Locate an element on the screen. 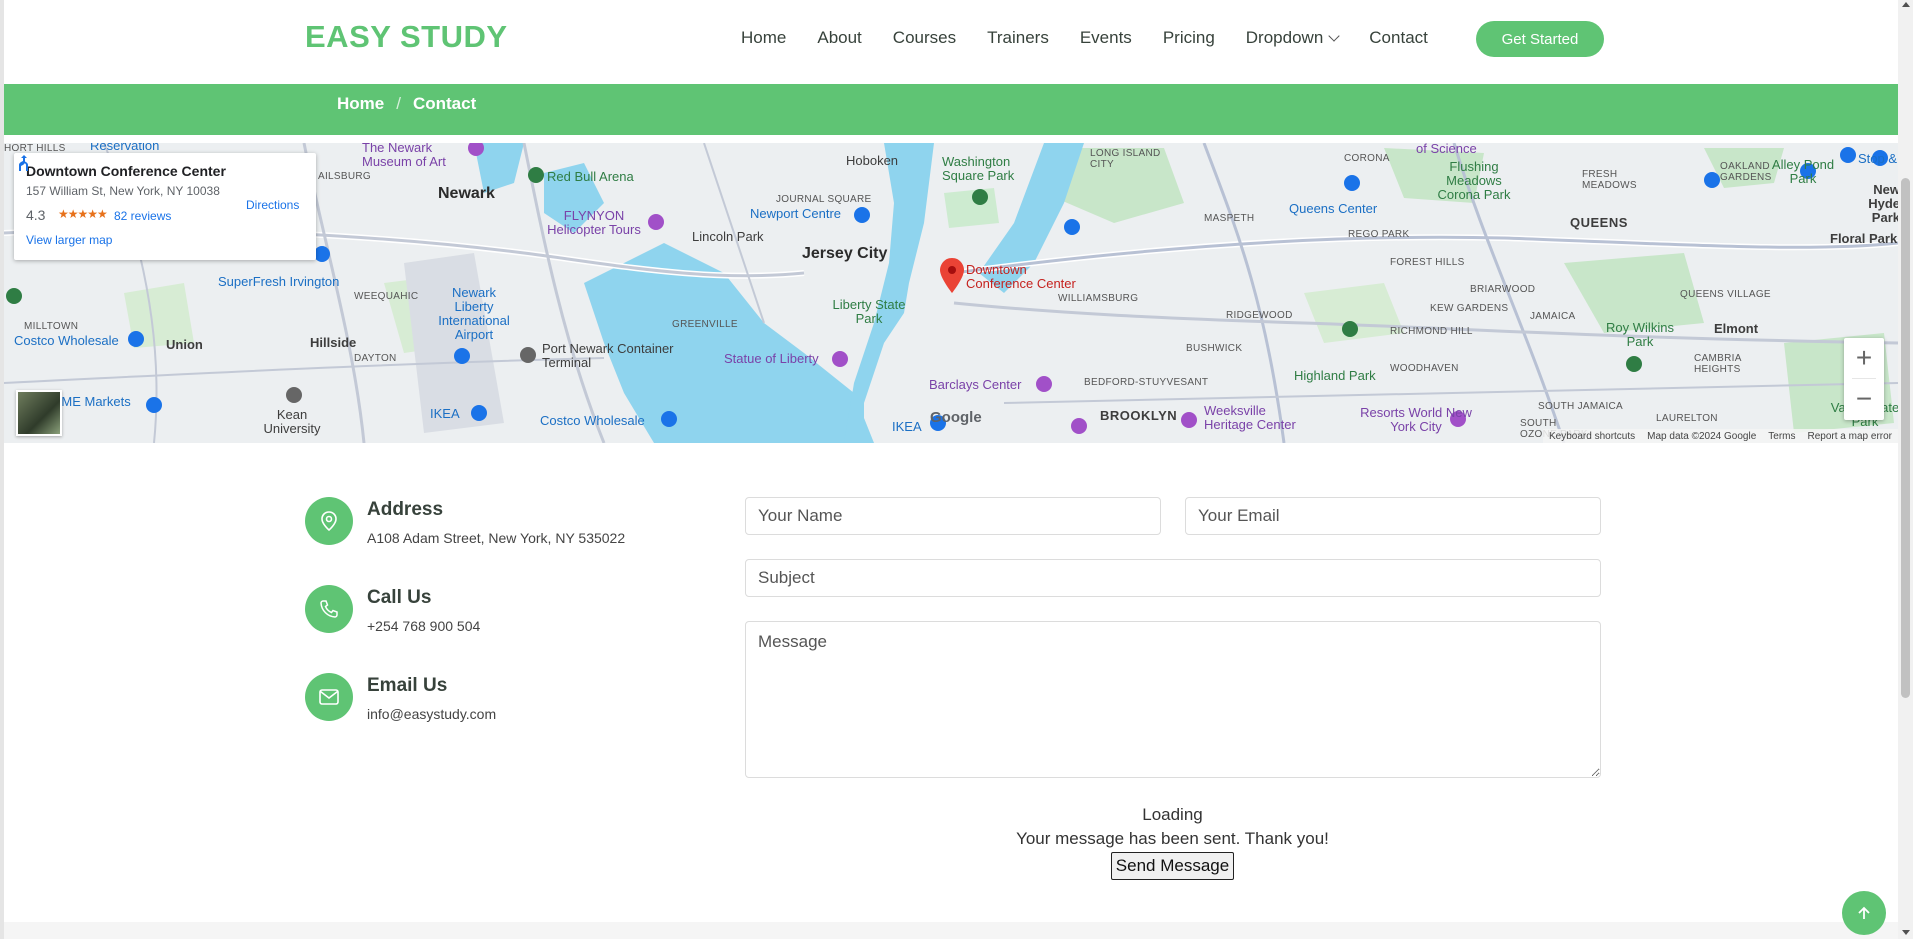 This screenshot has width=1913, height=939. email-input is located at coordinates (1393, 516).